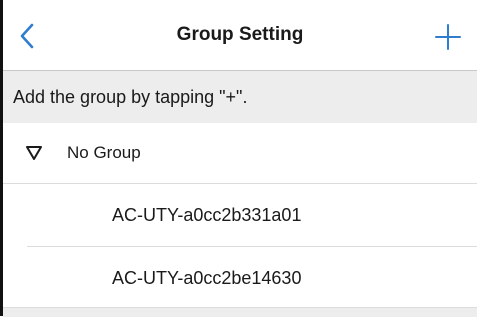  What do you see at coordinates (104, 152) in the screenshot?
I see `group-label: No Group` at bounding box center [104, 152].